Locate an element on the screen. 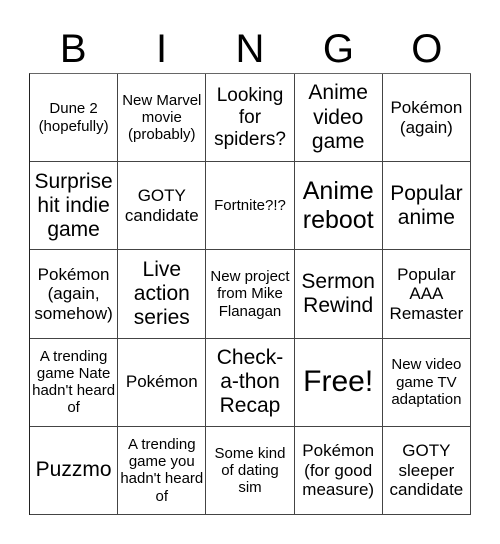  bingo-cell: Puzzmo is located at coordinates (74, 470).